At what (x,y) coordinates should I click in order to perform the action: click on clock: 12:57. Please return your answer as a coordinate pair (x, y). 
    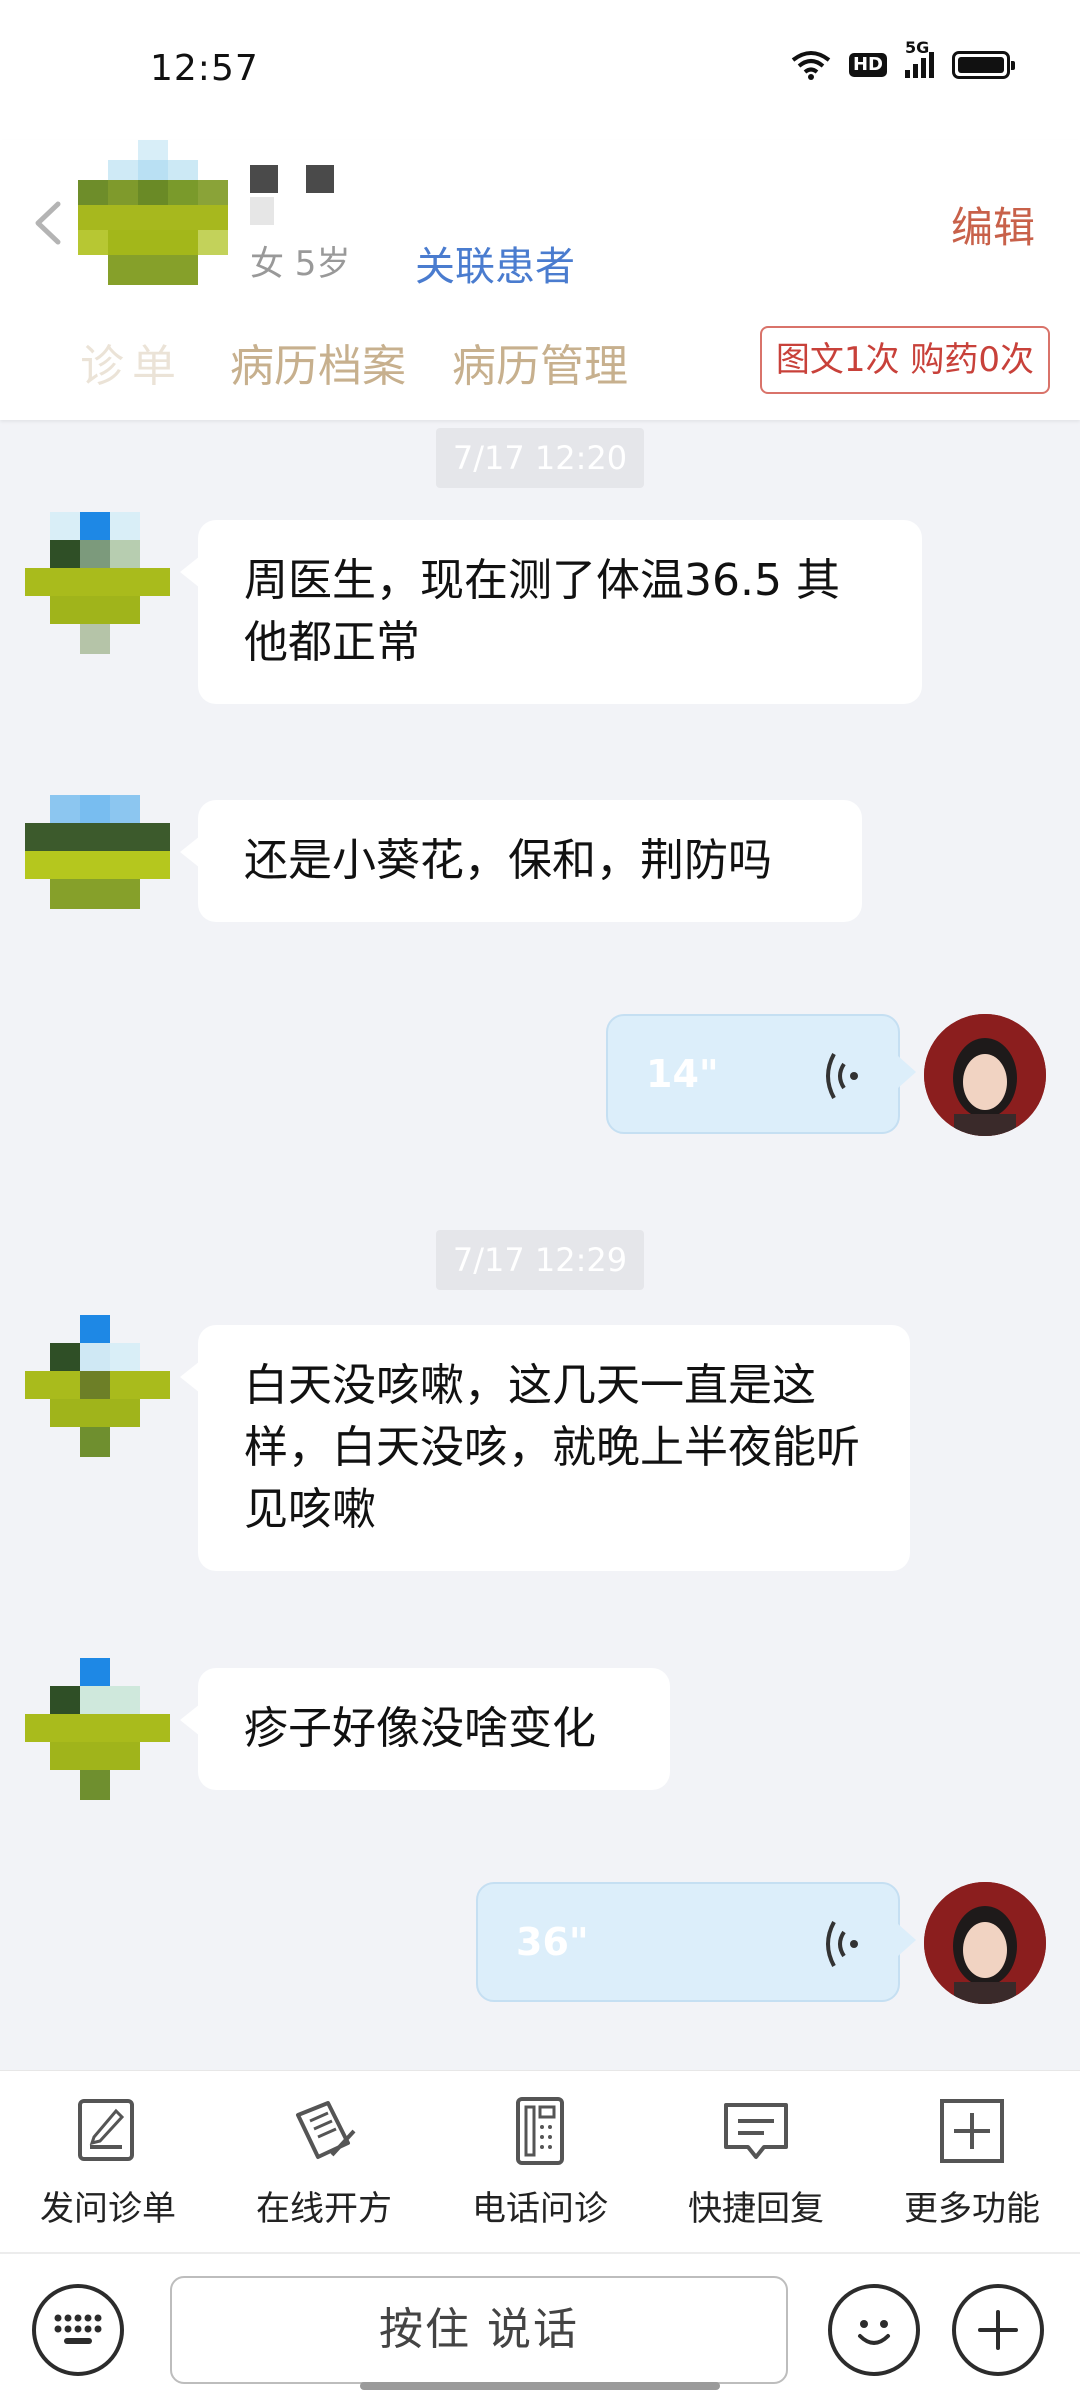
    Looking at the image, I should click on (204, 68).